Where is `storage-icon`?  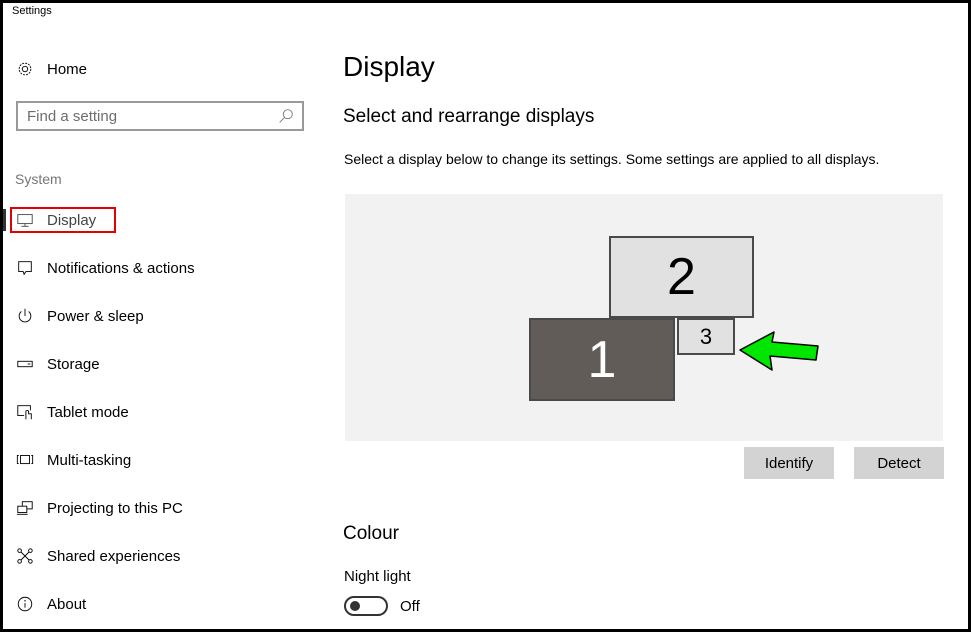 storage-icon is located at coordinates (25, 364).